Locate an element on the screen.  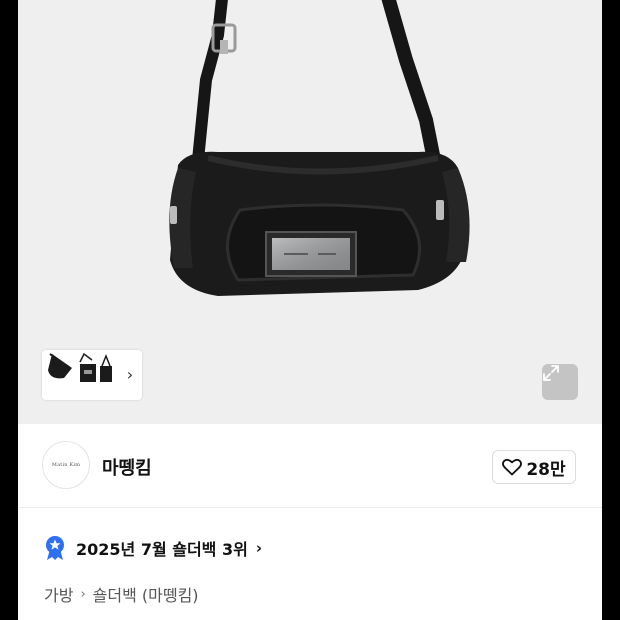
expand-arrows-icon is located at coordinates (551, 373).